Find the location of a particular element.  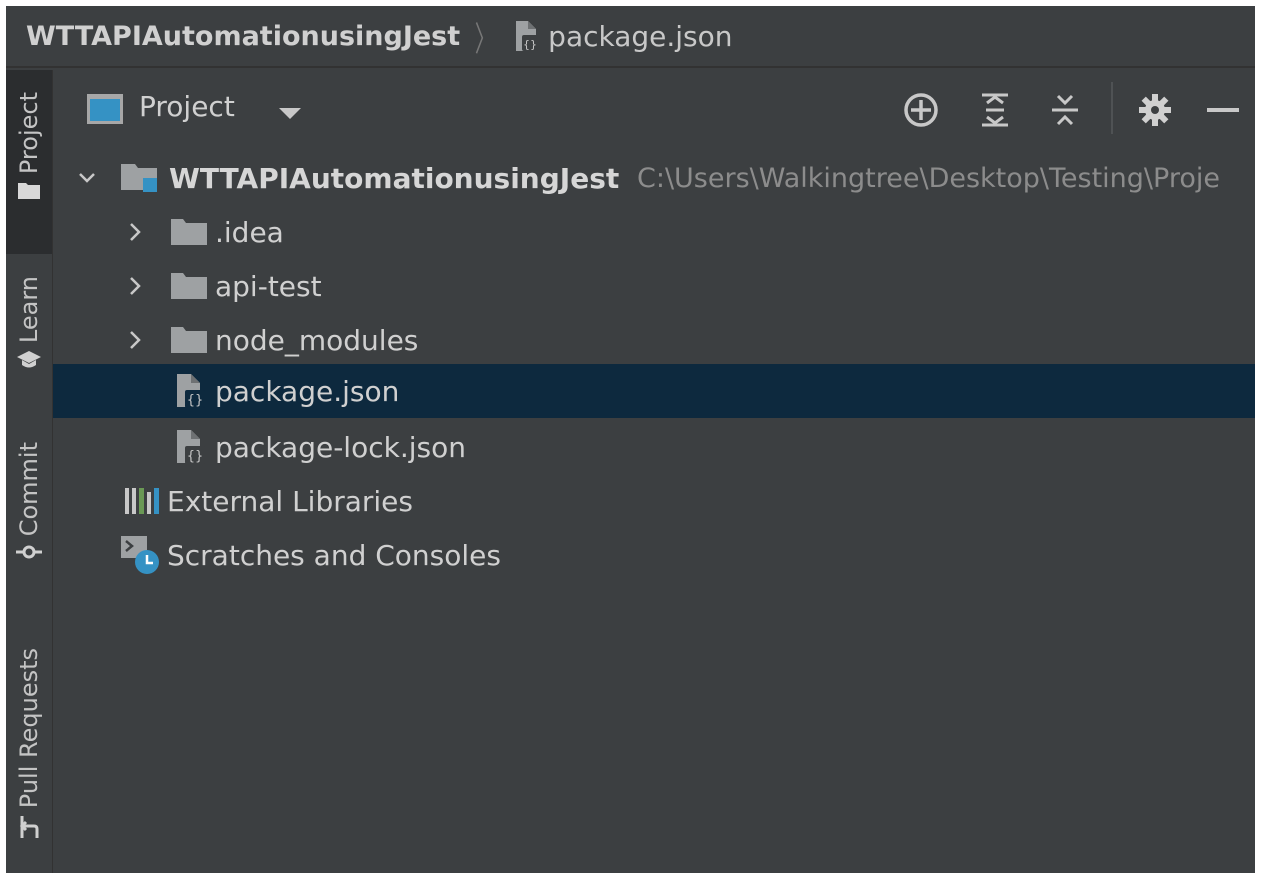

tree-item-idea: .idea is located at coordinates (654, 232).